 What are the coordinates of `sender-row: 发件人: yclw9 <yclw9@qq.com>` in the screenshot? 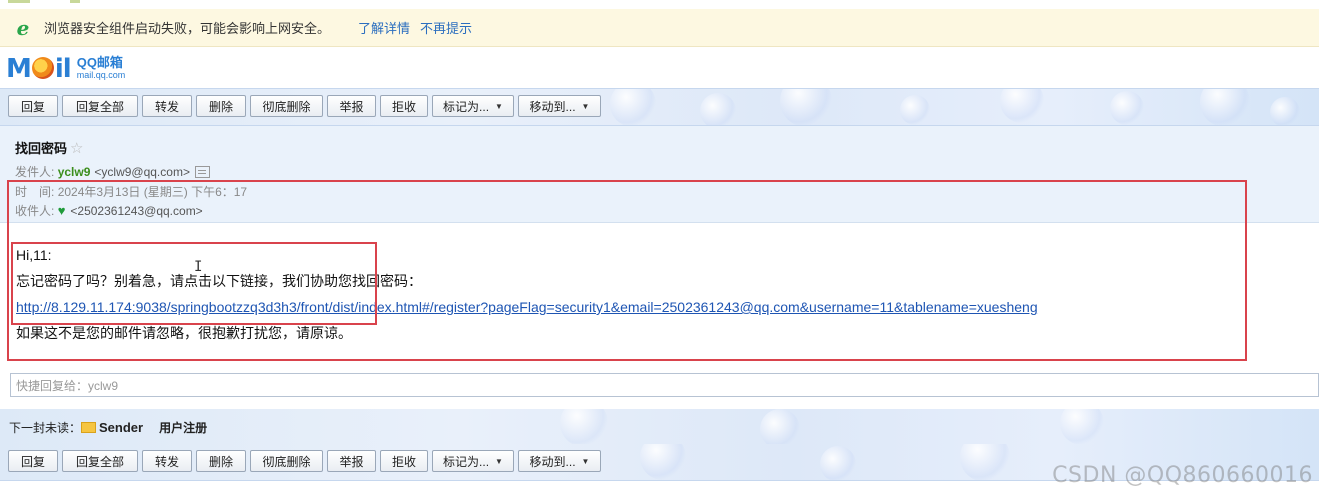 It's located at (112, 171).